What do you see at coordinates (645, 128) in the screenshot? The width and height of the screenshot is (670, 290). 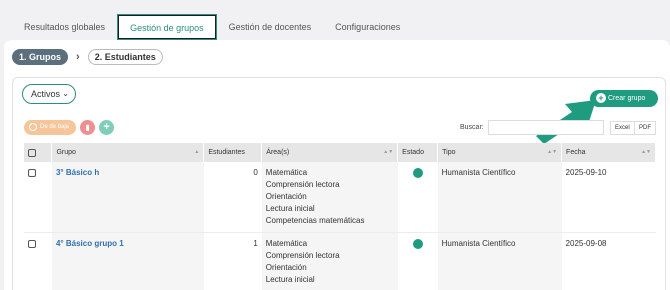 I see `export-pdf-button: PDF` at bounding box center [645, 128].